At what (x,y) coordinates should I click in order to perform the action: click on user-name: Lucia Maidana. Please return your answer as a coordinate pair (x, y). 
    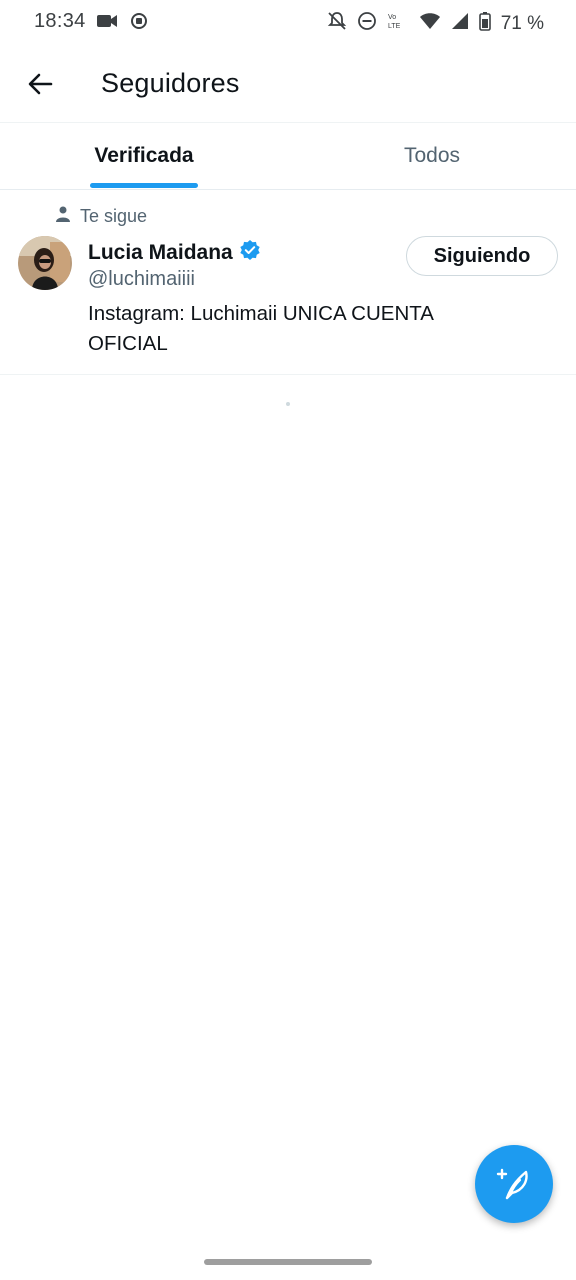
    Looking at the image, I should click on (160, 253).